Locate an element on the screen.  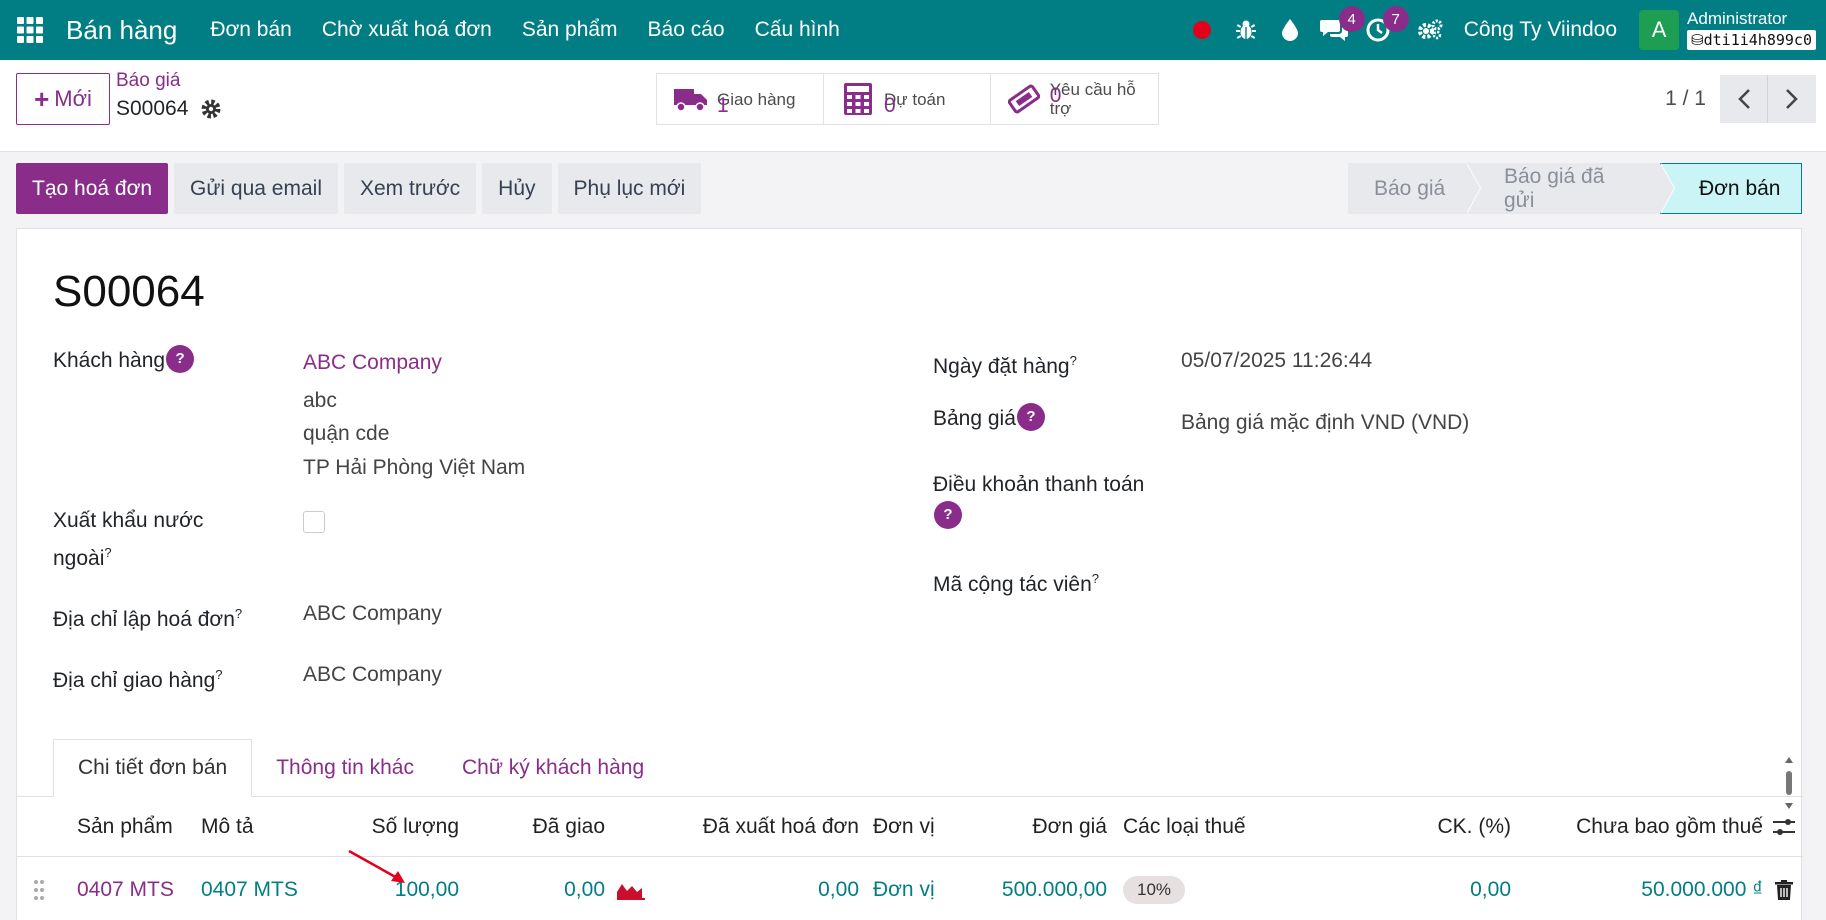
invoice-address-field: ABC Company is located at coordinates (372, 614).